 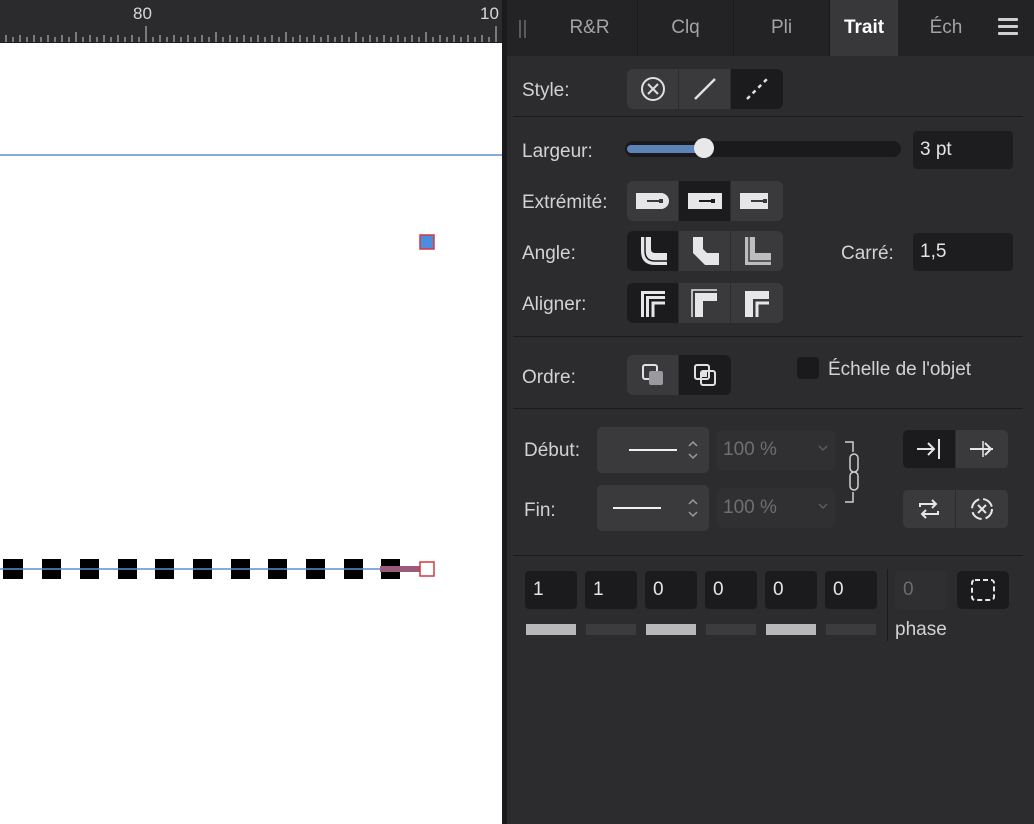 I want to click on stroke-behind-icon, so click(x=652, y=374).